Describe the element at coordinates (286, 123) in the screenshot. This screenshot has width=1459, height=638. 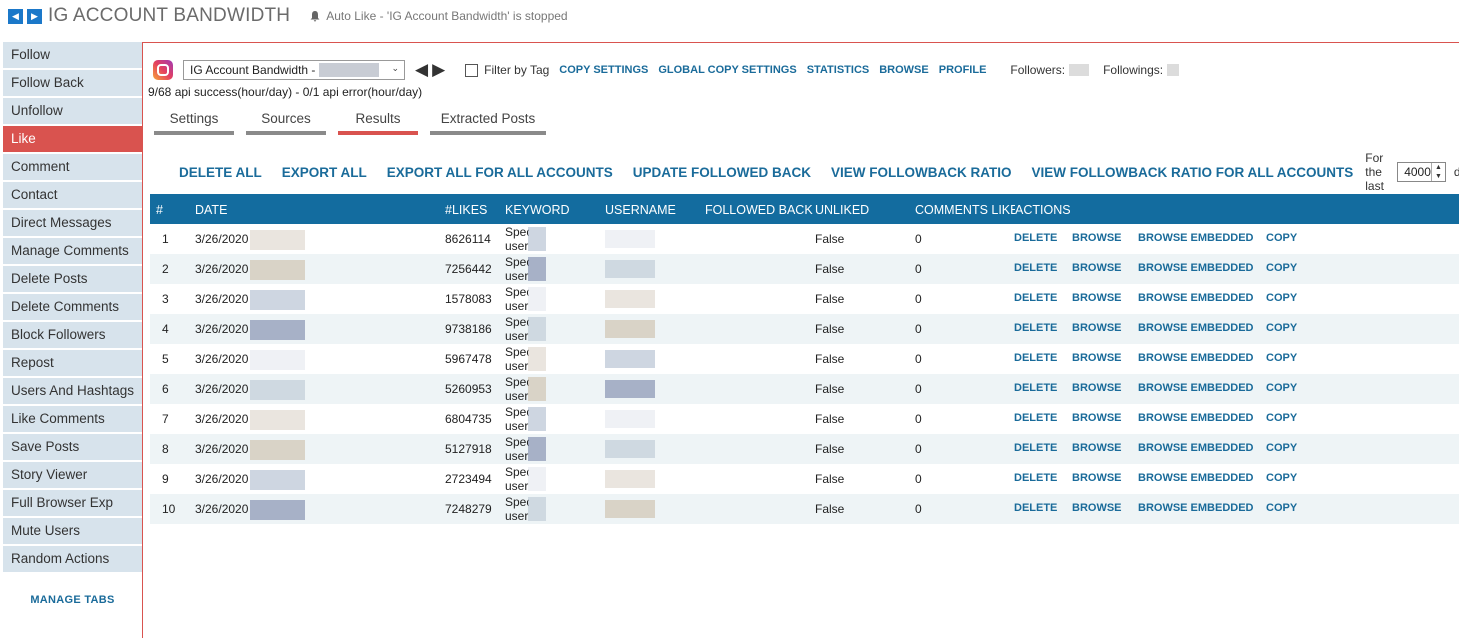
I see `tab-sources: Sources` at that location.